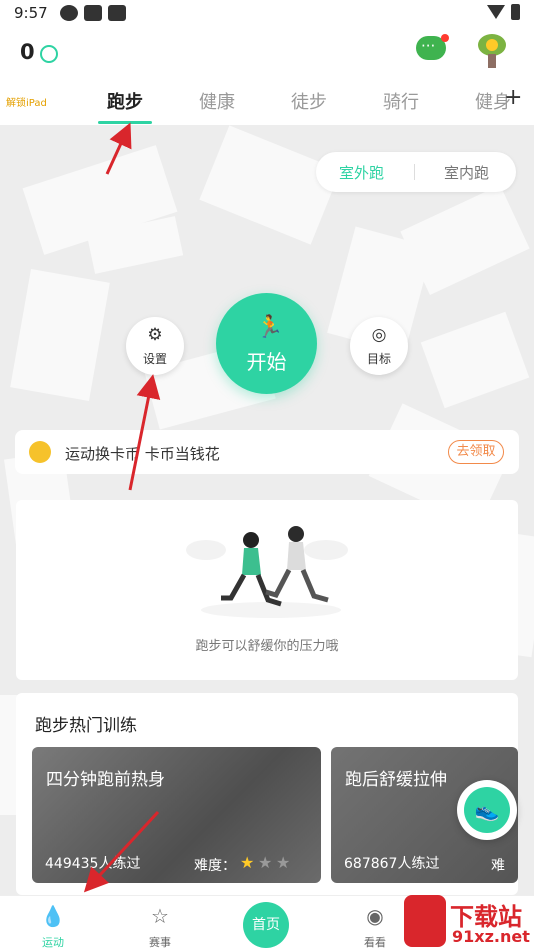 The width and height of the screenshot is (534, 951). I want to click on nav-label: 赛事, so click(160, 942).